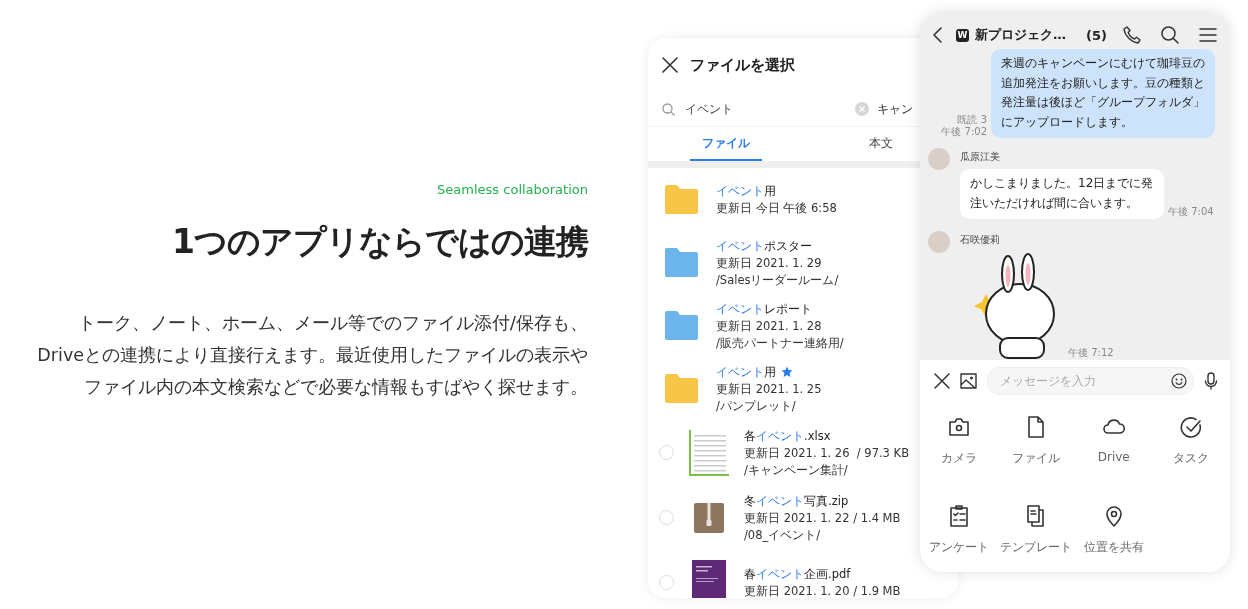 The width and height of the screenshot is (1248, 609). Describe the element at coordinates (742, 65) in the screenshot. I see `screen-title: ファイルを選択` at that location.